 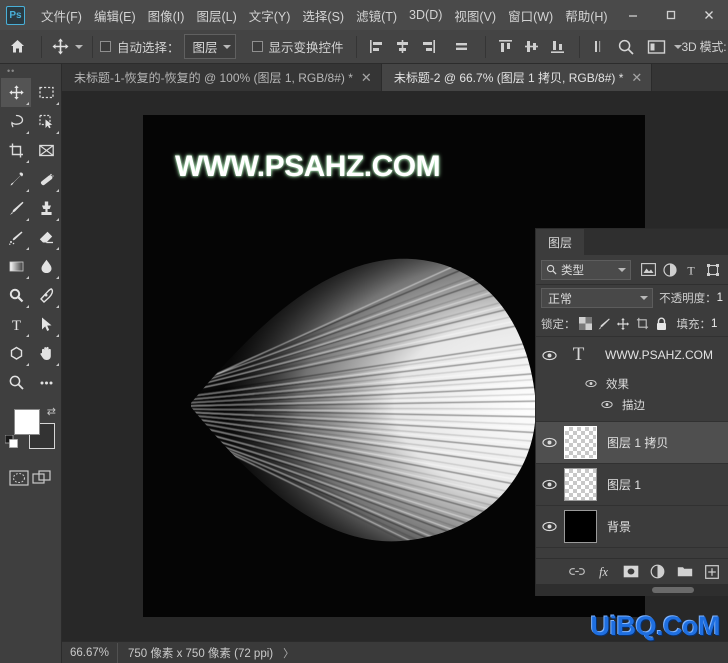 I want to click on eyedropper-tool, so click(x=16, y=179).